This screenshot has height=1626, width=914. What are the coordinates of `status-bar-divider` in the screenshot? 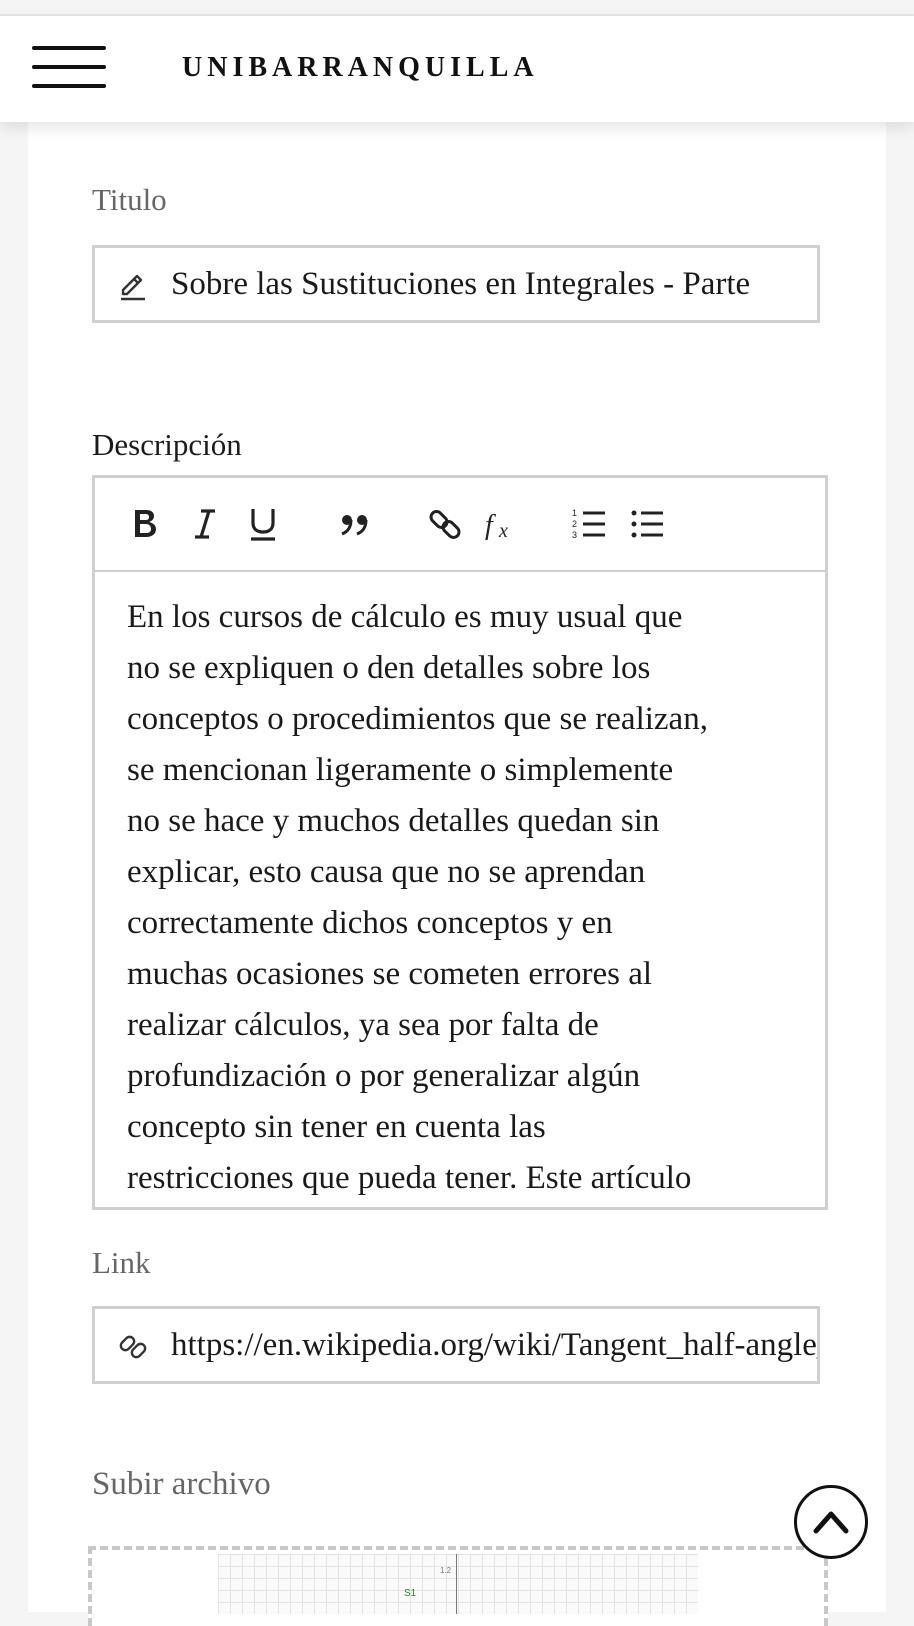 It's located at (457, 8).